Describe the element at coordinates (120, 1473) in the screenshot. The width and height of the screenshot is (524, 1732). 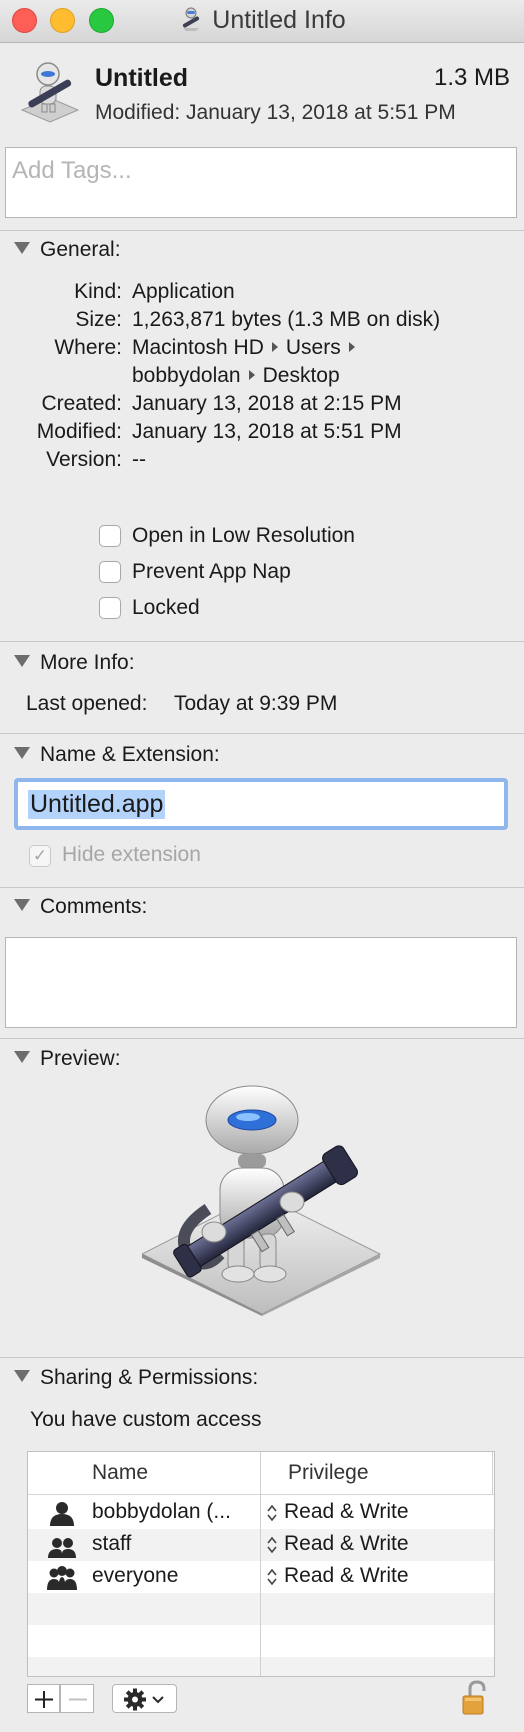
I see `column-name-header: Name` at that location.